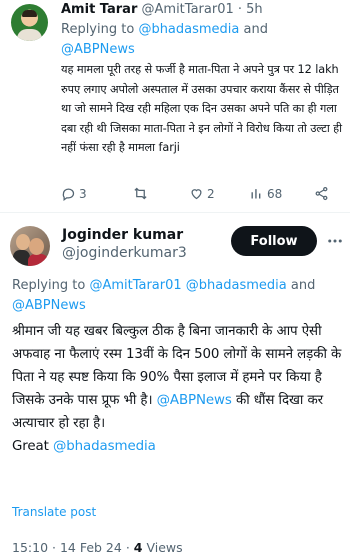  I want to click on reply-time: 5h, so click(254, 9).